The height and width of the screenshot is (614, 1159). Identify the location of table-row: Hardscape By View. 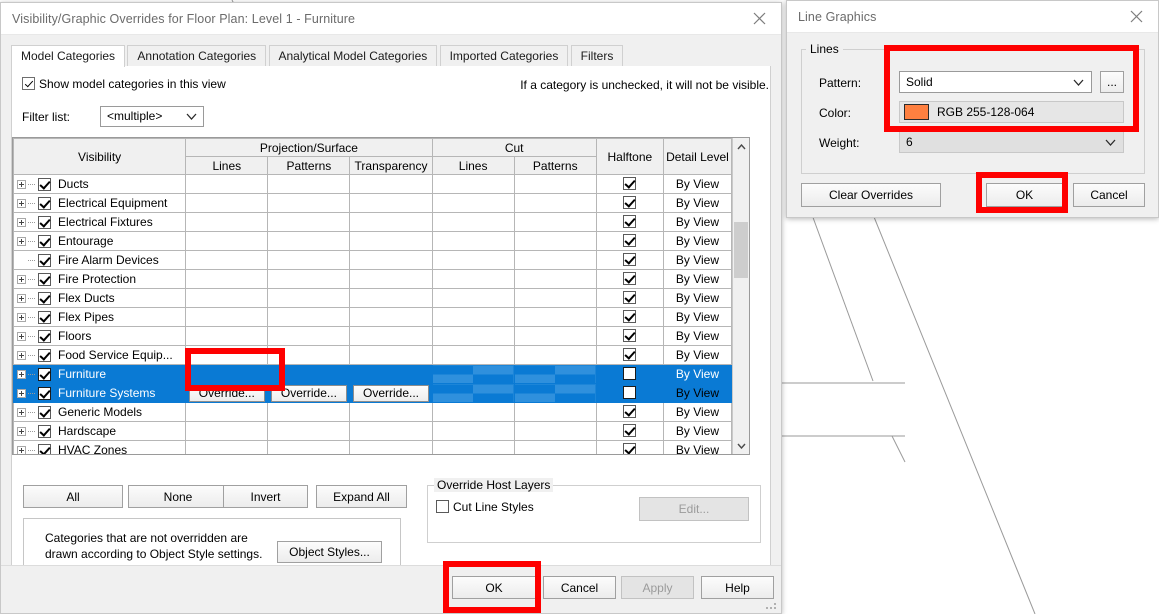
(373, 431).